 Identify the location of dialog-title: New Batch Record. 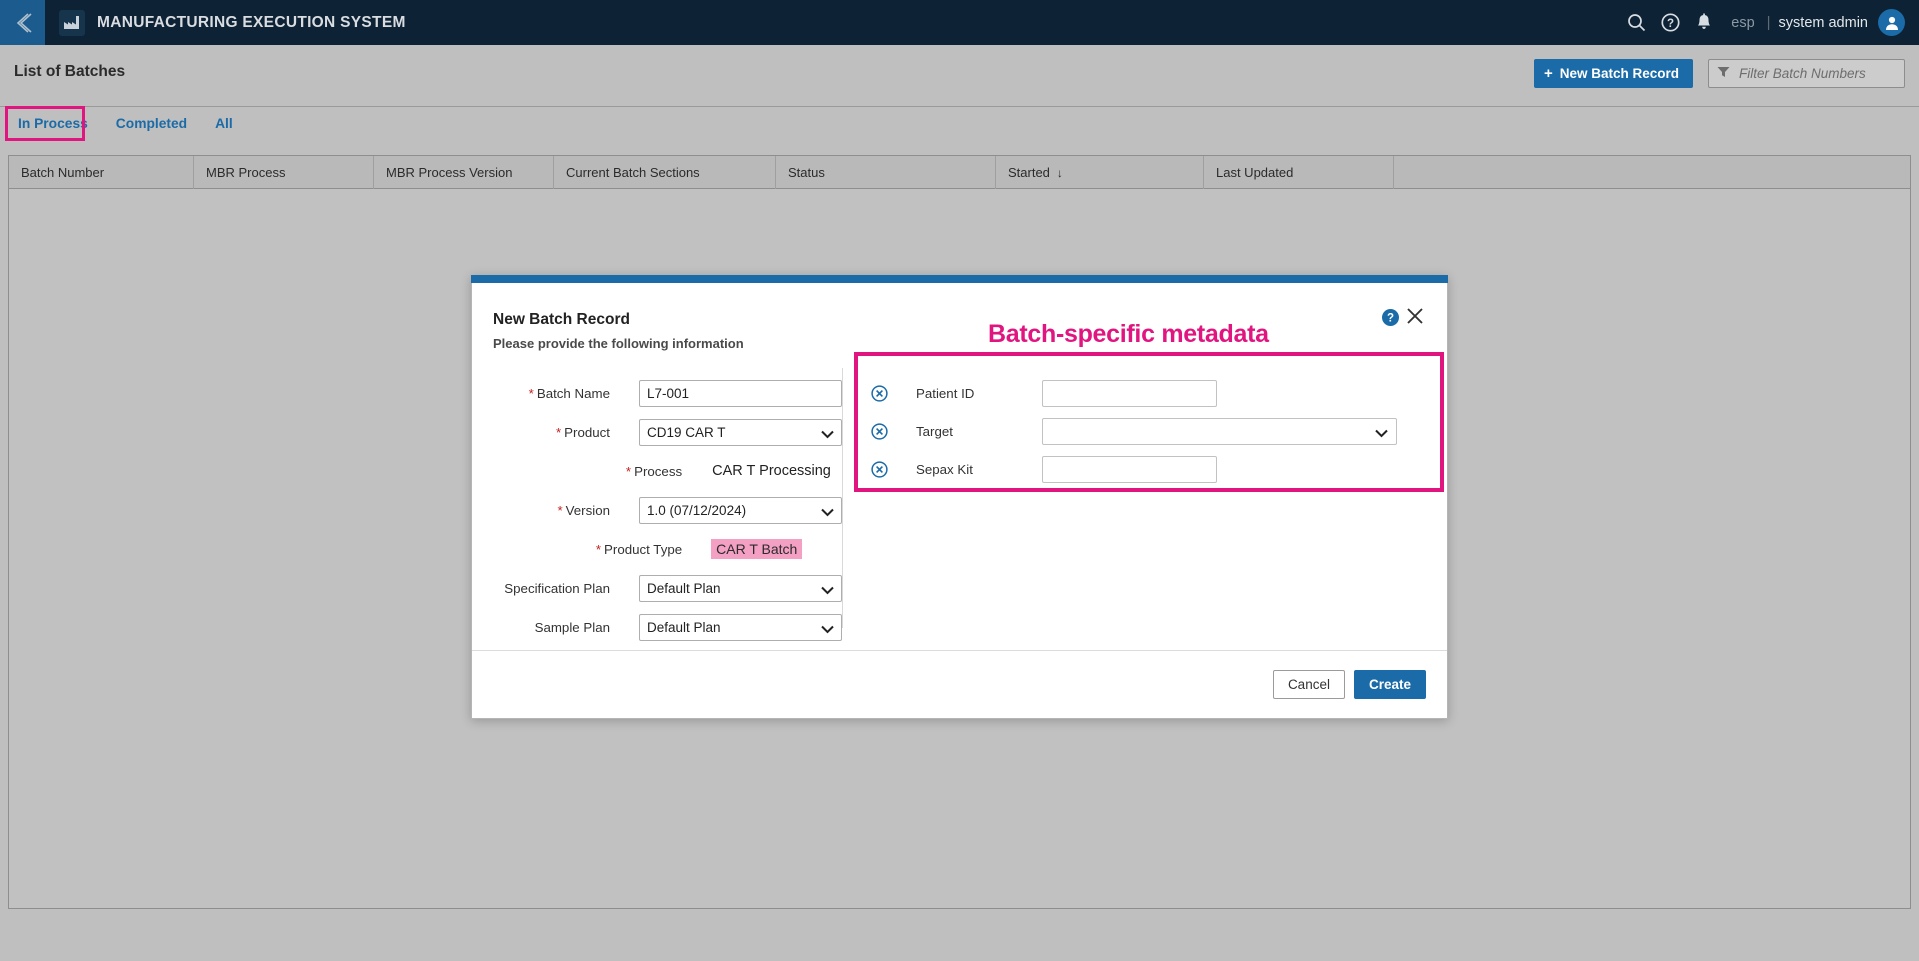
(561, 319).